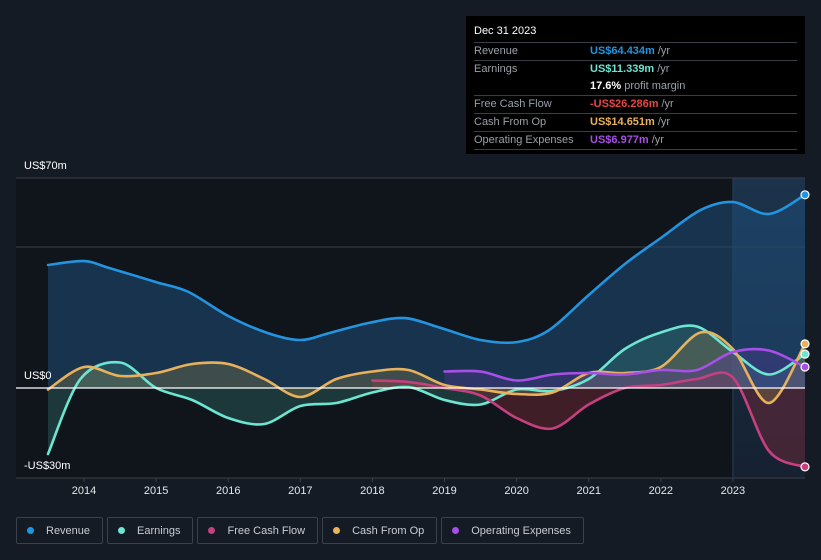 Image resolution: width=821 pixels, height=560 pixels. What do you see at coordinates (496, 51) in the screenshot?
I see `tooltip-row-label: Revenue` at bounding box center [496, 51].